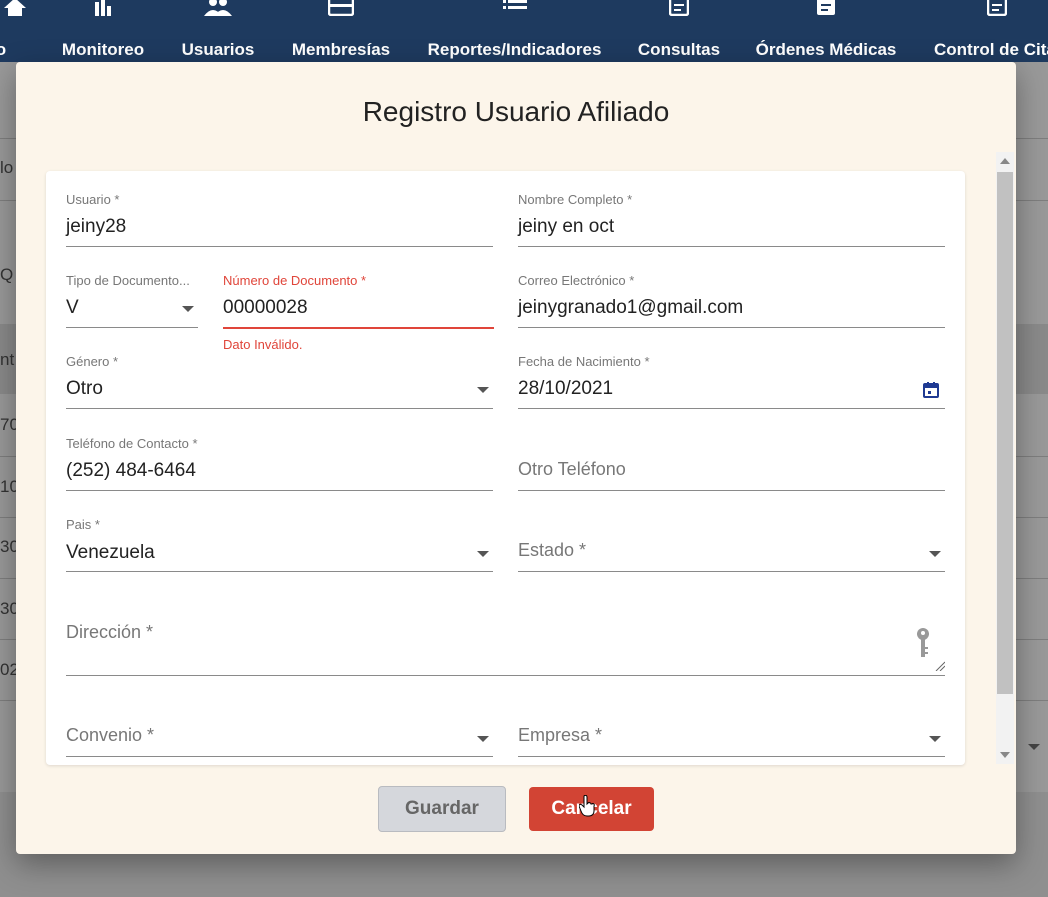 This screenshot has width=1048, height=897. Describe the element at coordinates (72, 307) in the screenshot. I see `field-value: V` at that location.